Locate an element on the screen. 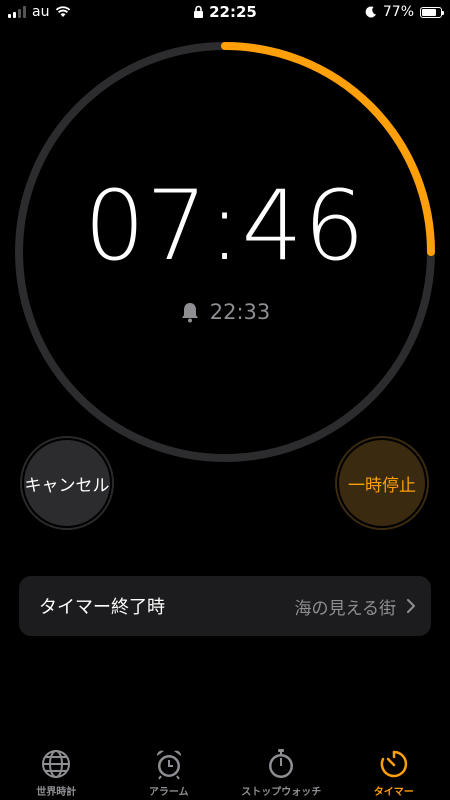 The height and width of the screenshot is (800, 450). when-timer-ends-label: タイマー終了時 is located at coordinates (102, 607).